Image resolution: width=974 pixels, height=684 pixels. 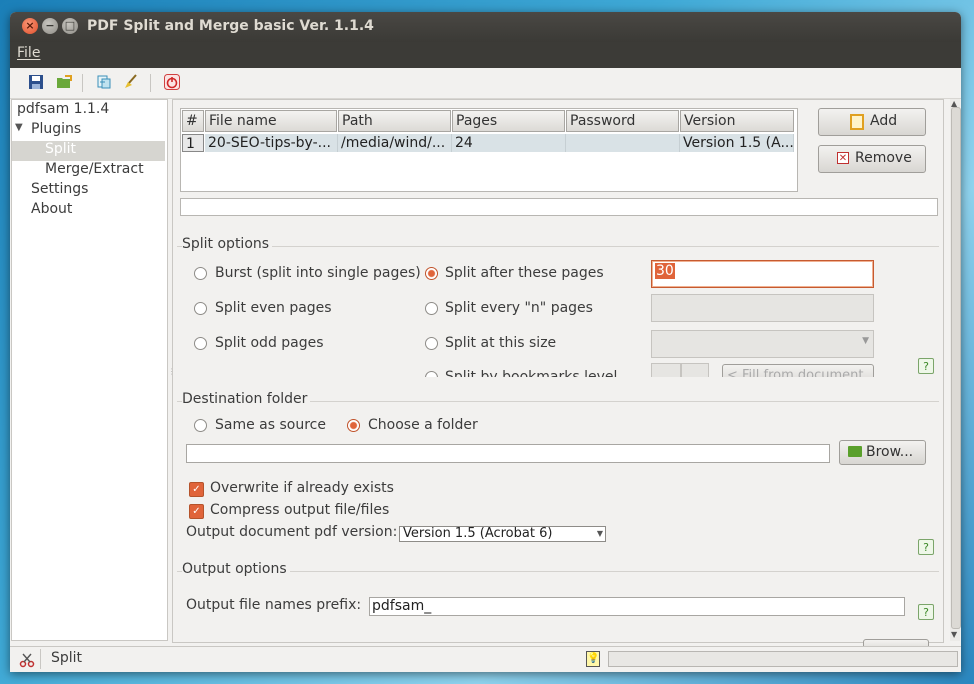 What do you see at coordinates (783, 659) in the screenshot?
I see `status-progress-bar` at bounding box center [783, 659].